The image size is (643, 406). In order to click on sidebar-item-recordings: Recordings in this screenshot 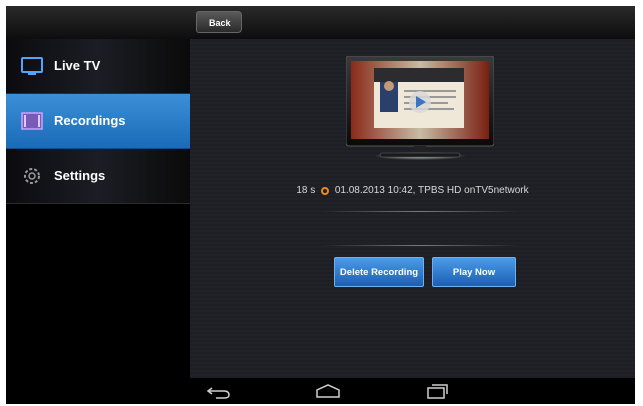, I will do `click(98, 121)`.